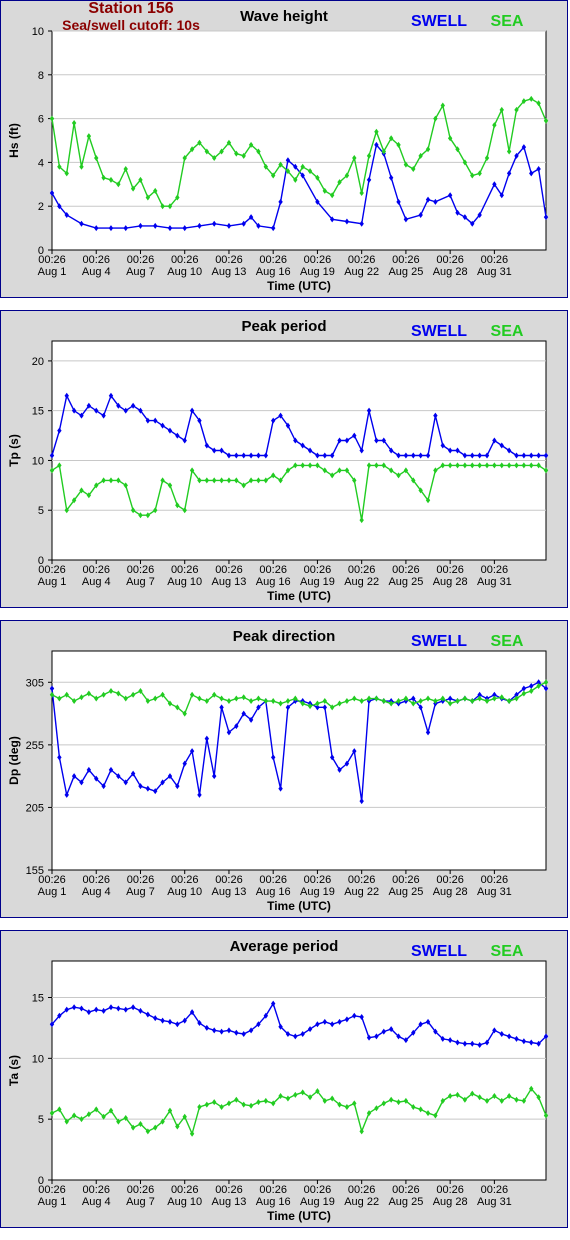  I want to click on y-tick-label: 305, so click(35, 683).